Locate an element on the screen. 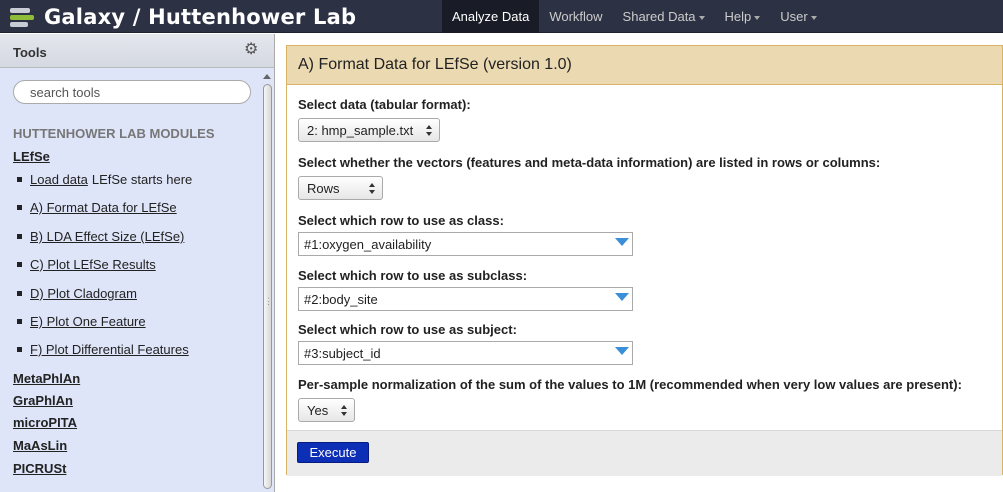 The height and width of the screenshot is (492, 1003). tool-link-plot-results: C) Plot LEfSe Results is located at coordinates (93, 264).